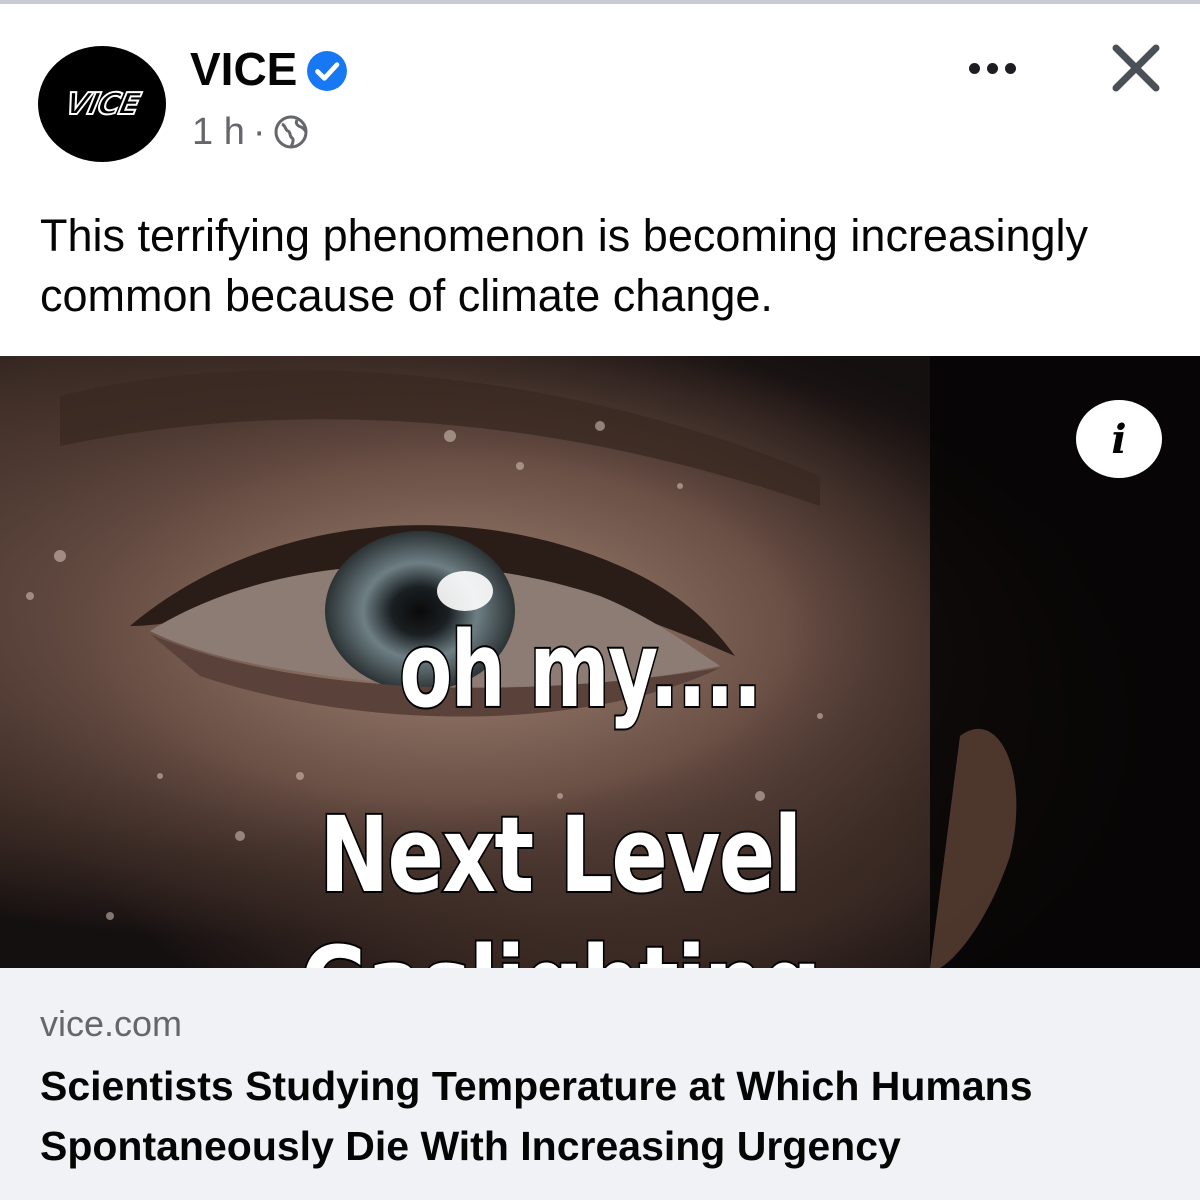 This screenshot has height=1200, width=1200. What do you see at coordinates (974, 68) in the screenshot?
I see `more-options-icon` at bounding box center [974, 68].